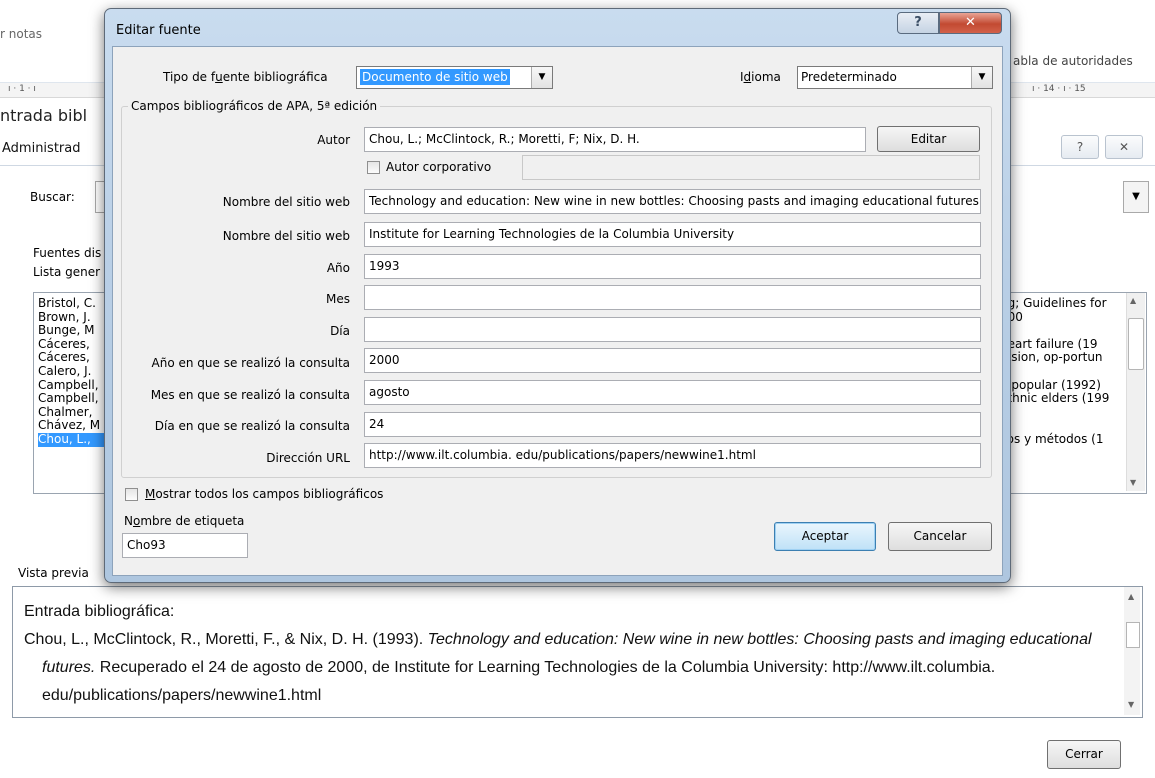 The width and height of the screenshot is (1155, 778). What do you see at coordinates (1131, 704) in the screenshot?
I see `preview-scroll-down-icon: ▼` at bounding box center [1131, 704].